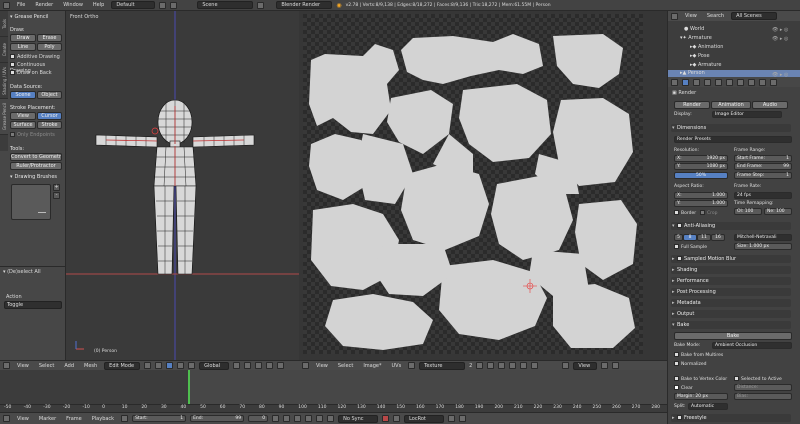 The image size is (800, 424). I want to click on grease-pencil-panel-header: ▾ Grease Pencil, so click(36, 17).